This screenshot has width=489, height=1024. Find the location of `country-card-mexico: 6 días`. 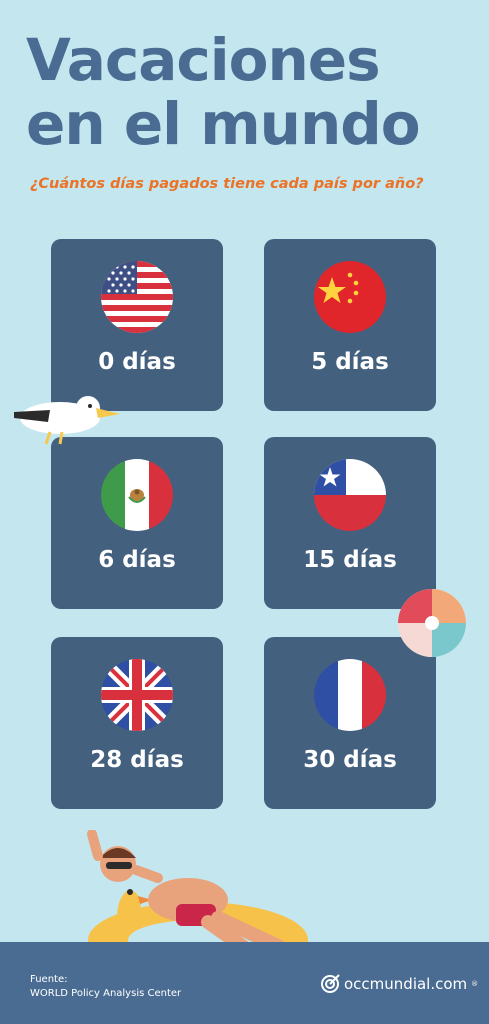

country-card-mexico: 6 días is located at coordinates (137, 523).